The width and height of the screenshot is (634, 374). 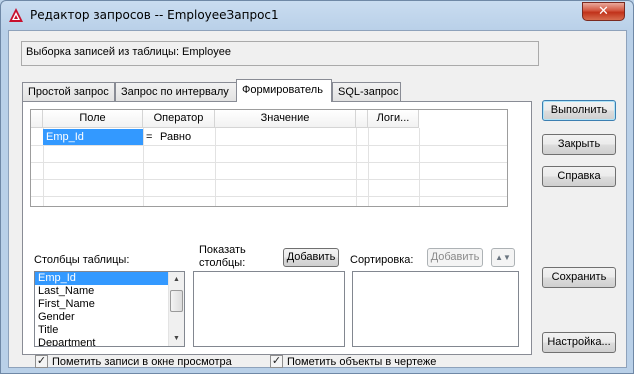 What do you see at coordinates (362, 362) in the screenshot?
I see `mark-drawing-label: Пометить объекты в чертеже` at bounding box center [362, 362].